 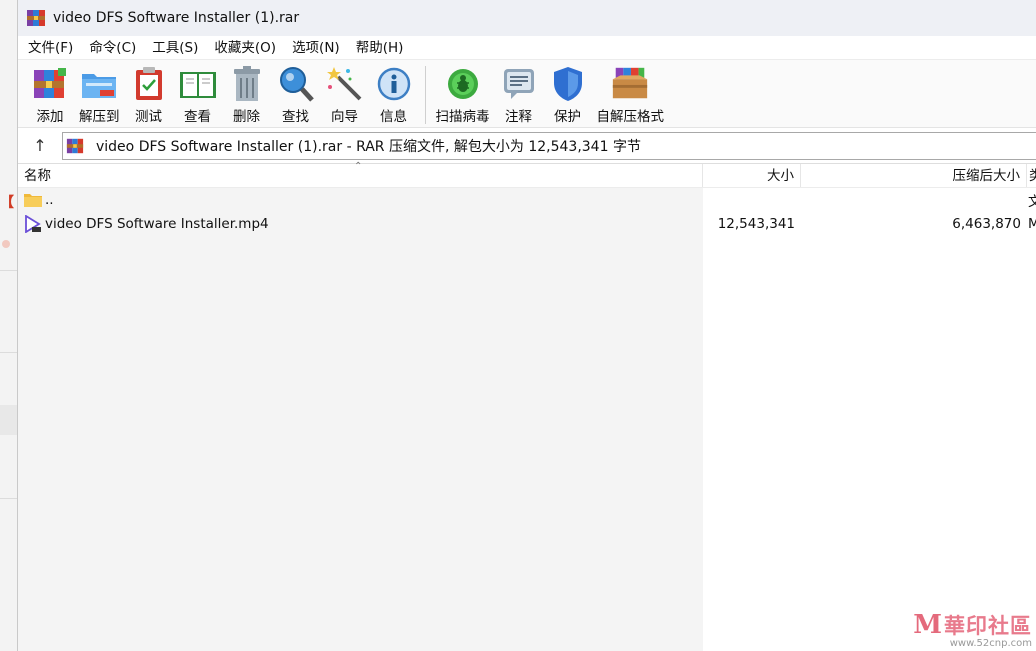 What do you see at coordinates (7, 202) in the screenshot?
I see `background-window-text: 【` at bounding box center [7, 202].